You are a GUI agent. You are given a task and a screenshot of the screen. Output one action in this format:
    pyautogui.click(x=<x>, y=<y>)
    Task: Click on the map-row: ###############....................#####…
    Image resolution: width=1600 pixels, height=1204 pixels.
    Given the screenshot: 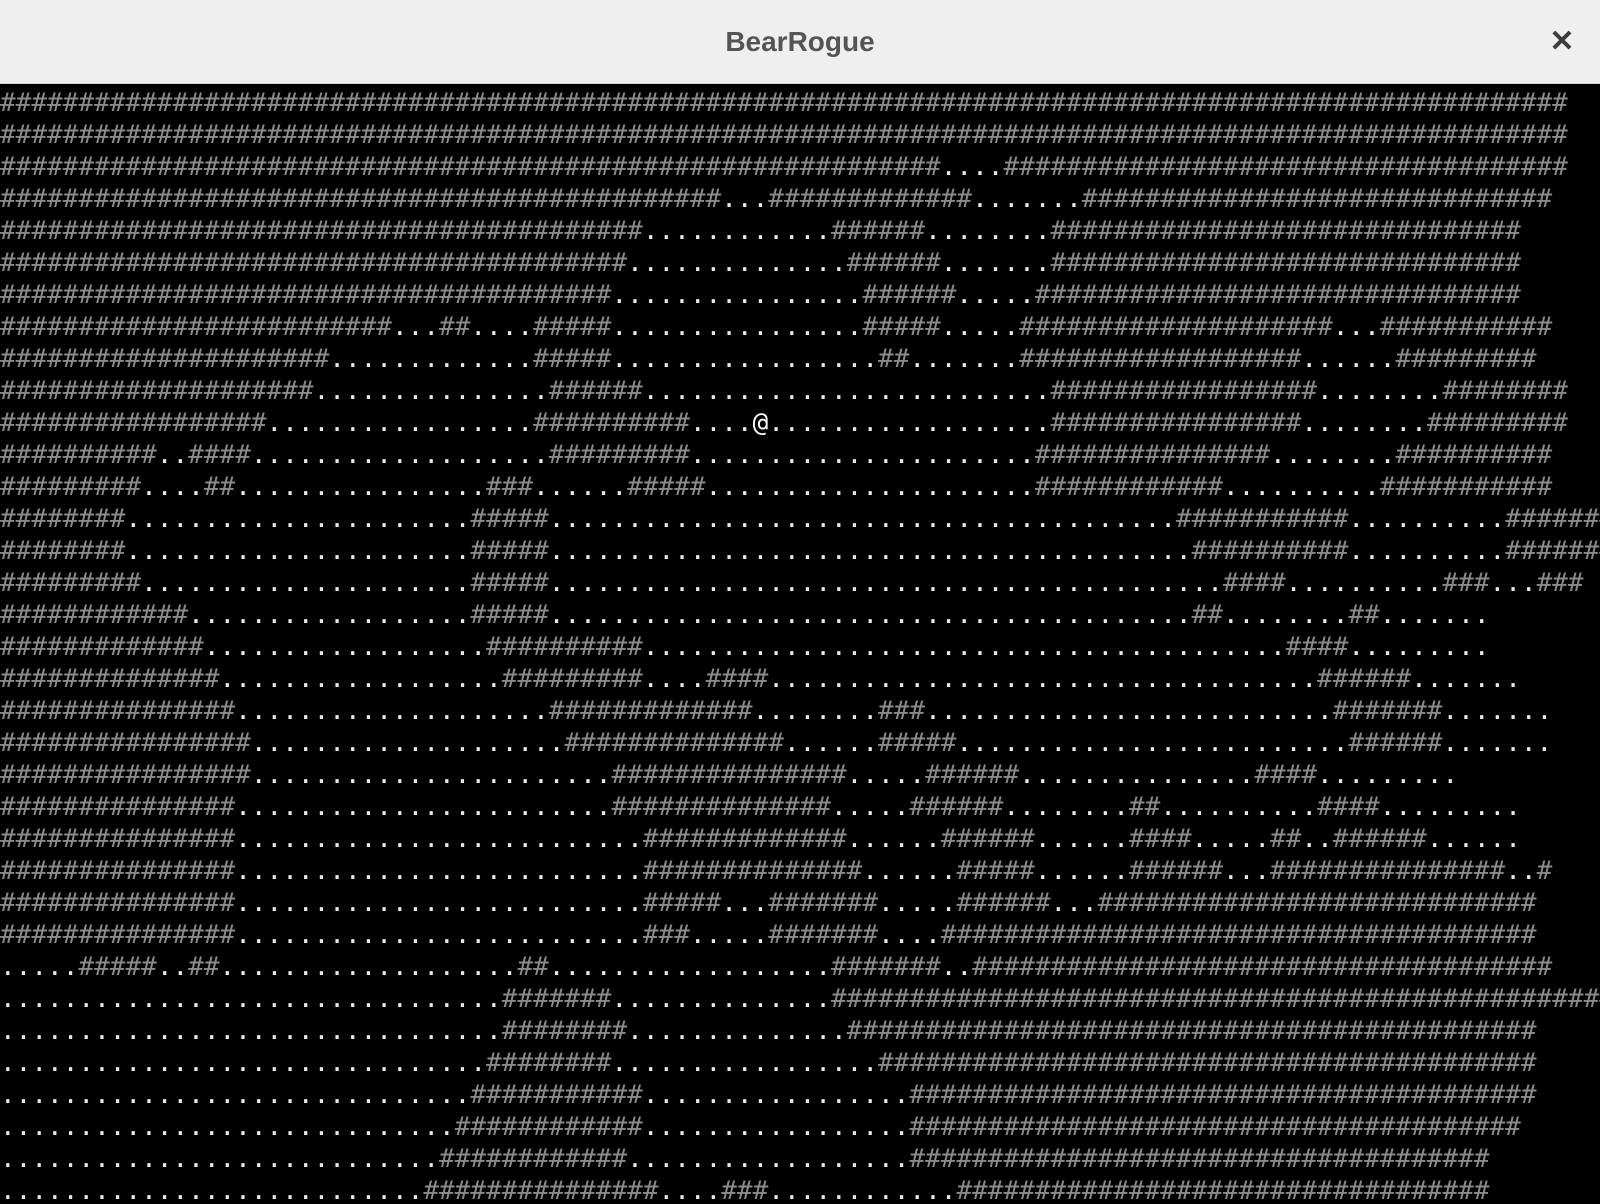 What is the action you would take?
    pyautogui.click(x=800, y=711)
    